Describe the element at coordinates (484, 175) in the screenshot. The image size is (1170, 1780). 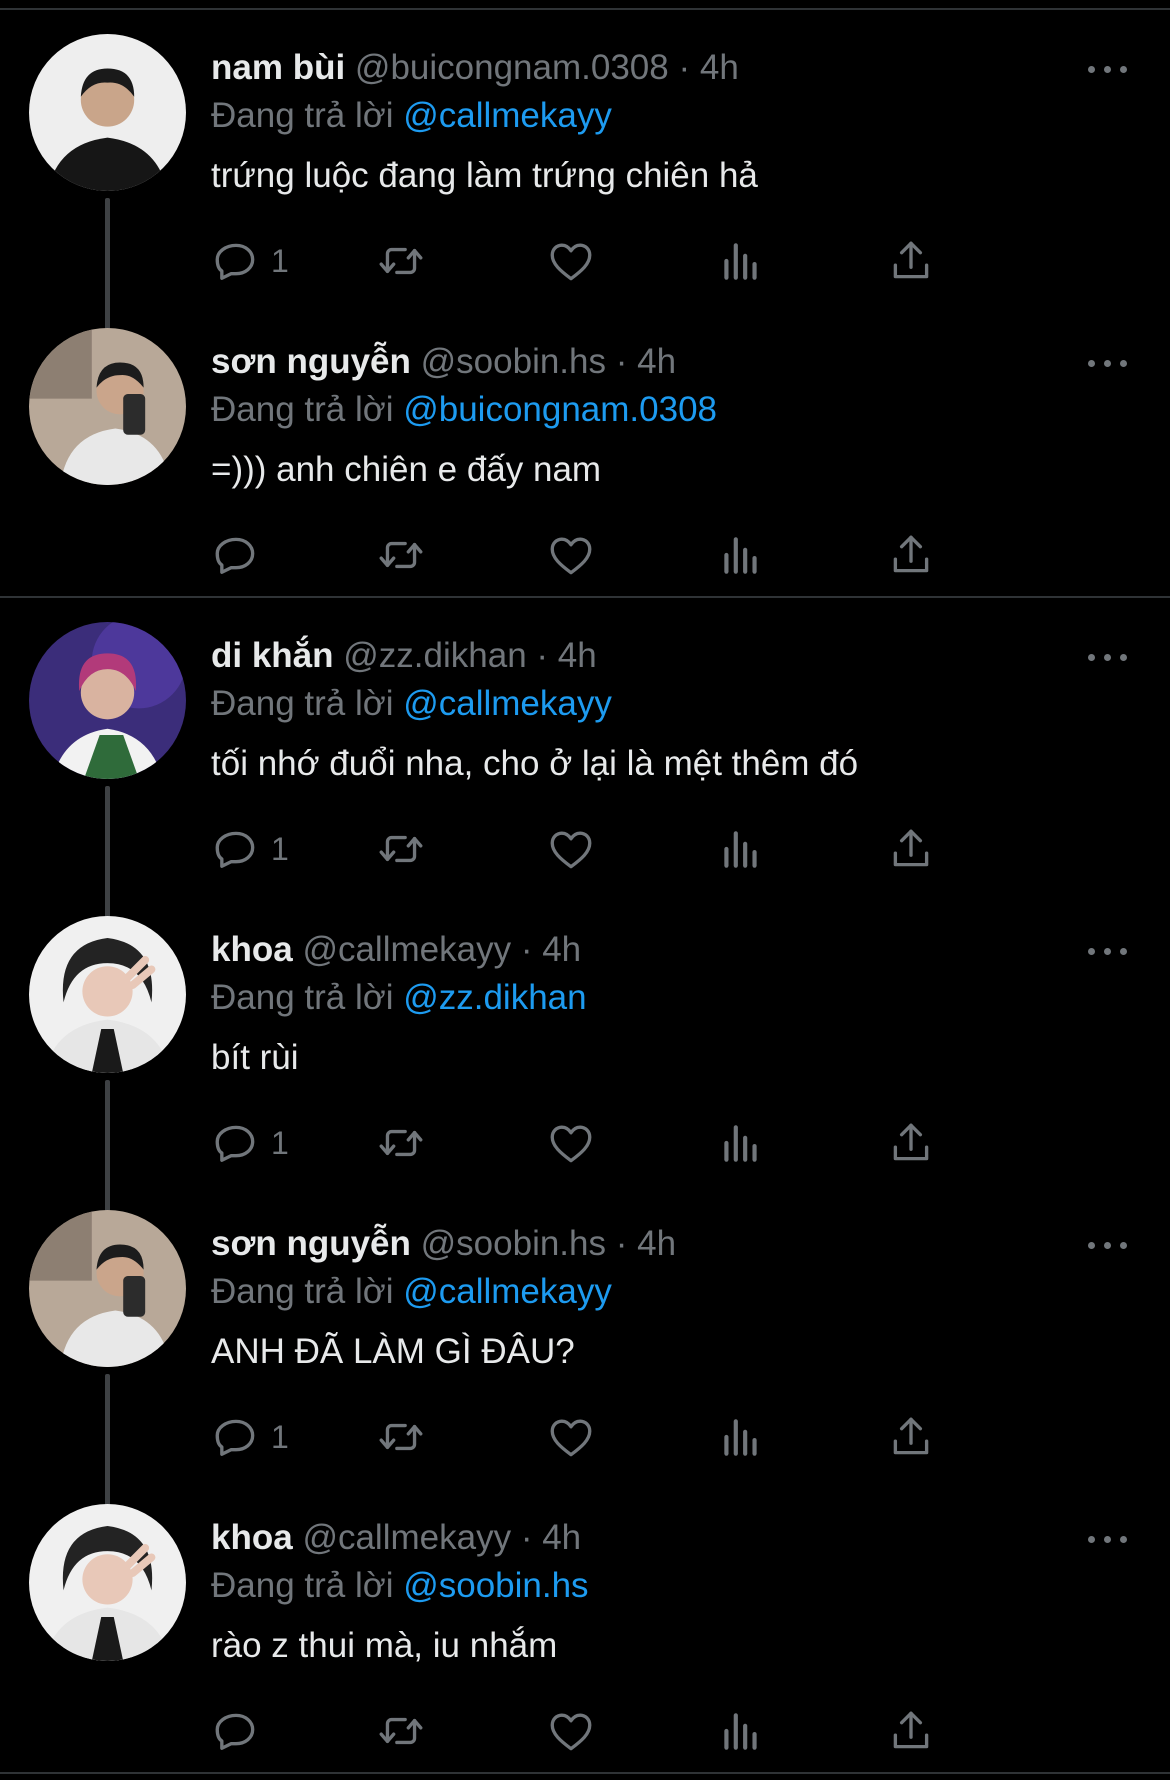
I see `tweet-text: trứng luộc đang làm trứng chiên hả` at that location.